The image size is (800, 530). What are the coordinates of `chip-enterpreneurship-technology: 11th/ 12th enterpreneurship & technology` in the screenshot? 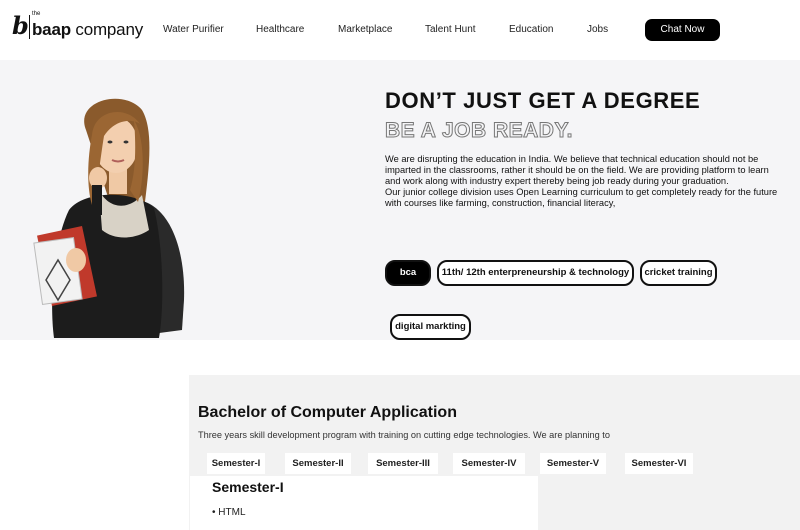 It's located at (535, 273).